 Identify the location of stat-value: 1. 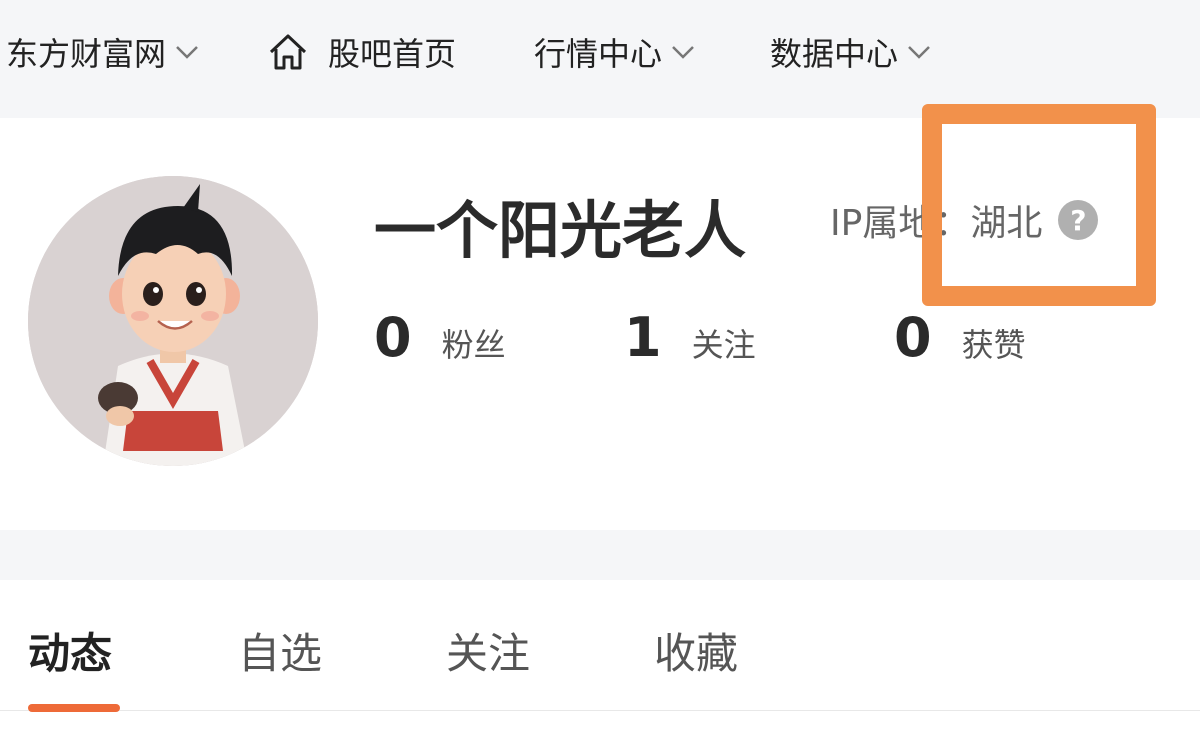
(643, 337).